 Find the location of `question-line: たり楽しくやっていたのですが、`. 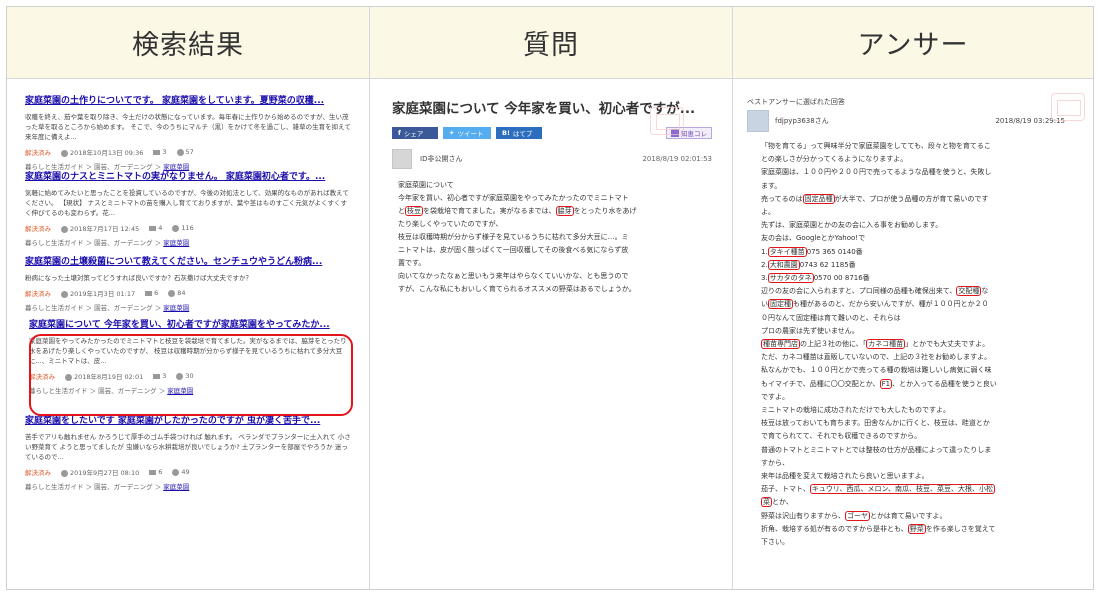

question-line: たり楽しくやっていたのですが、 is located at coordinates (450, 224).